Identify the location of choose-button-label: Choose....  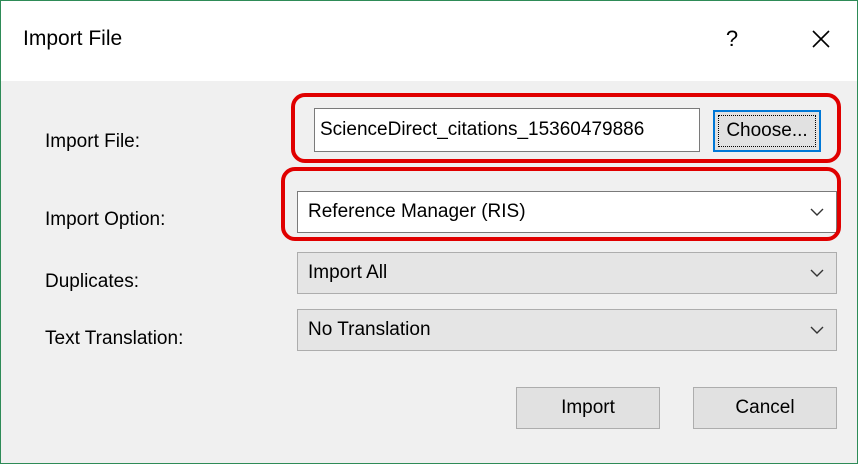
(767, 130).